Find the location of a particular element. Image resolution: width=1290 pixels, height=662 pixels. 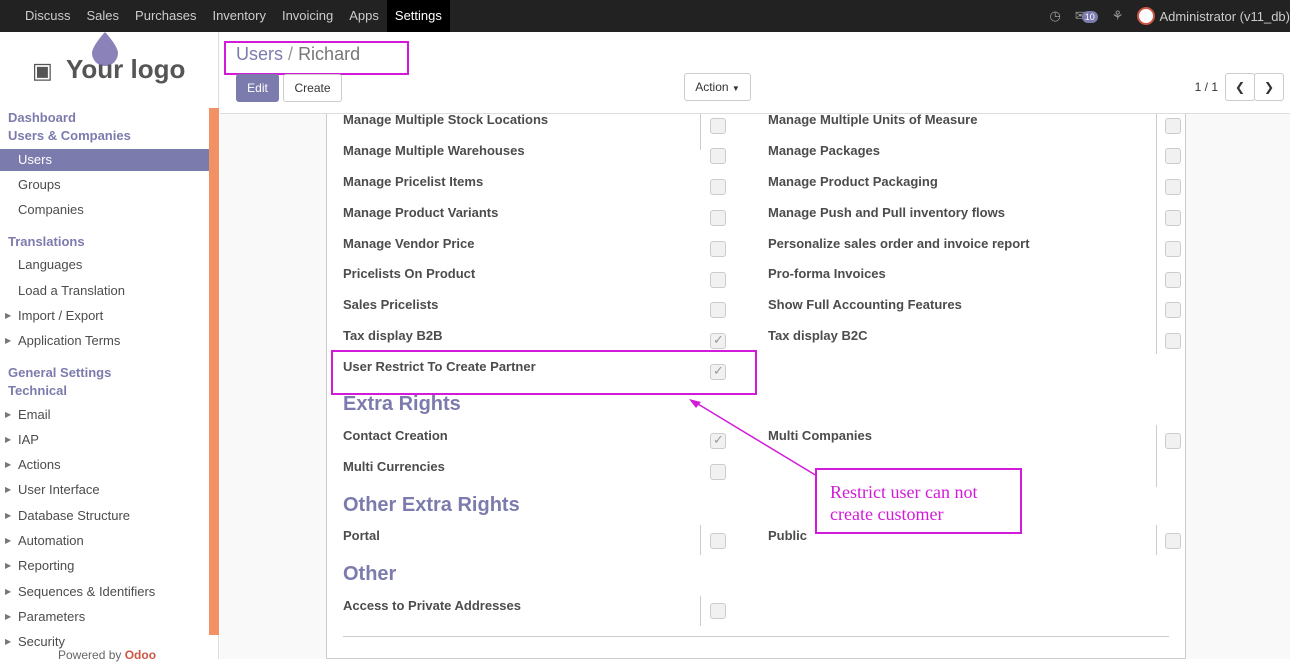

powered-by: Powered by Odoo is located at coordinates (107, 655).